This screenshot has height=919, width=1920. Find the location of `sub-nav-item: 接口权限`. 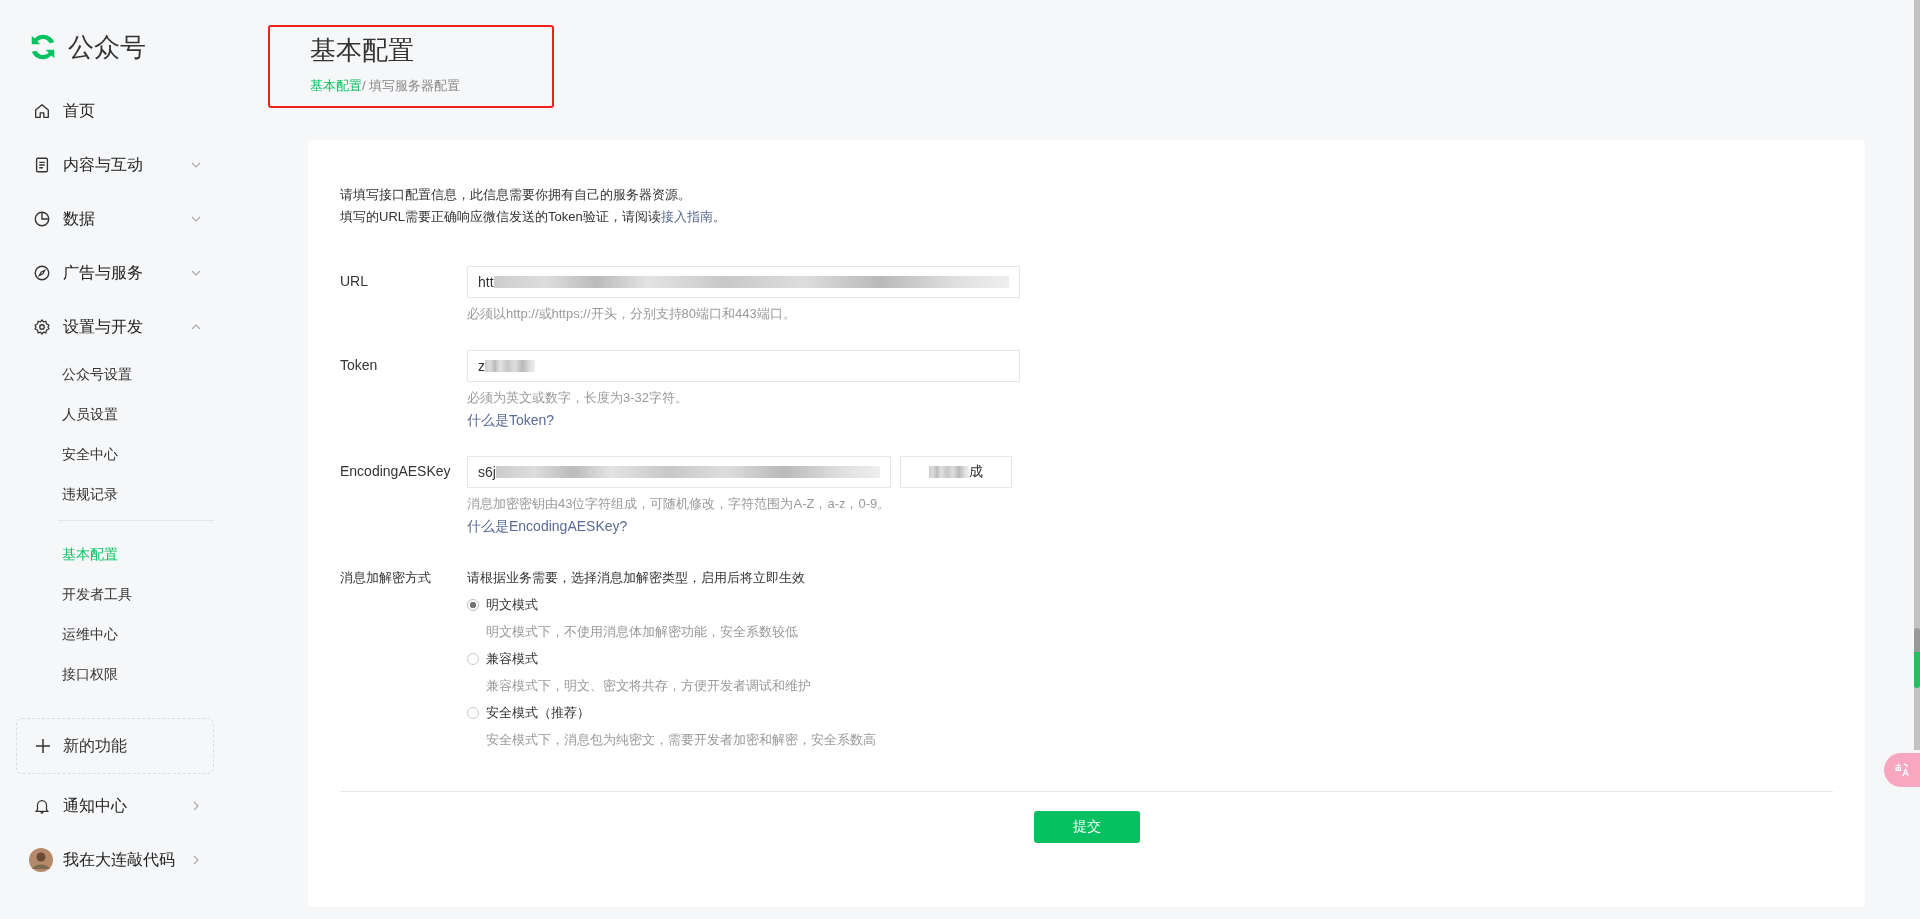

sub-nav-item: 接口权限 is located at coordinates (115, 674).